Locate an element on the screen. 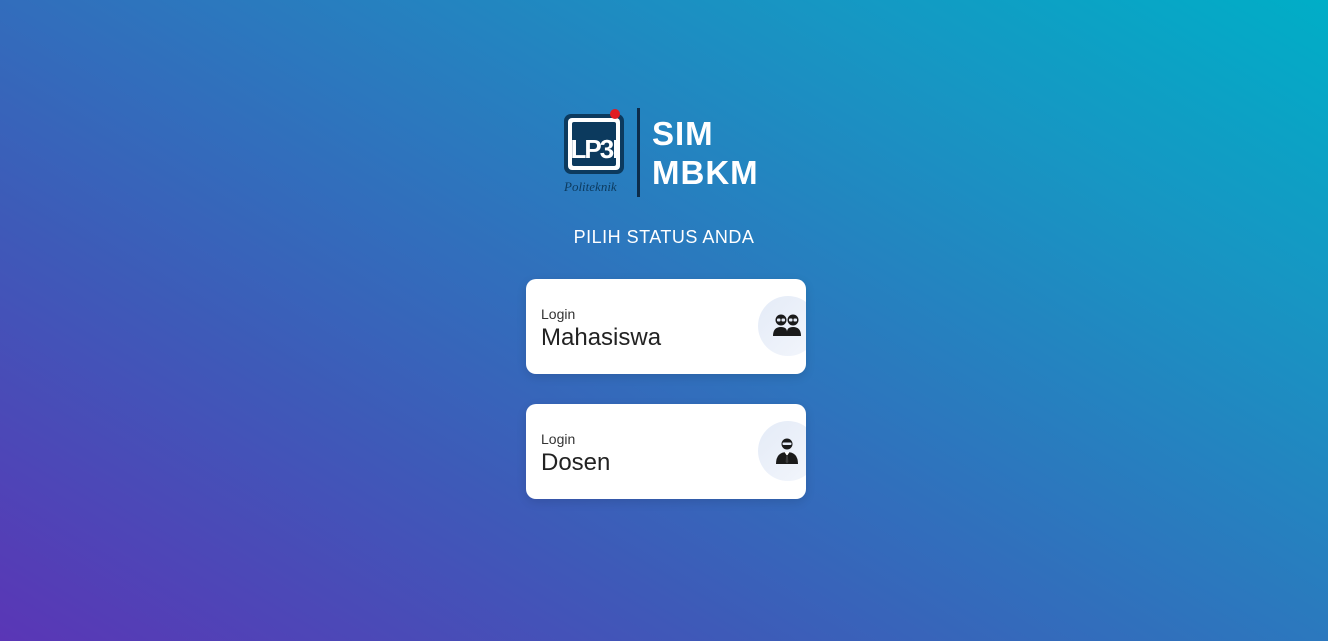 This screenshot has height=641, width=1328. logo-caption: Politeknik is located at coordinates (590, 186).